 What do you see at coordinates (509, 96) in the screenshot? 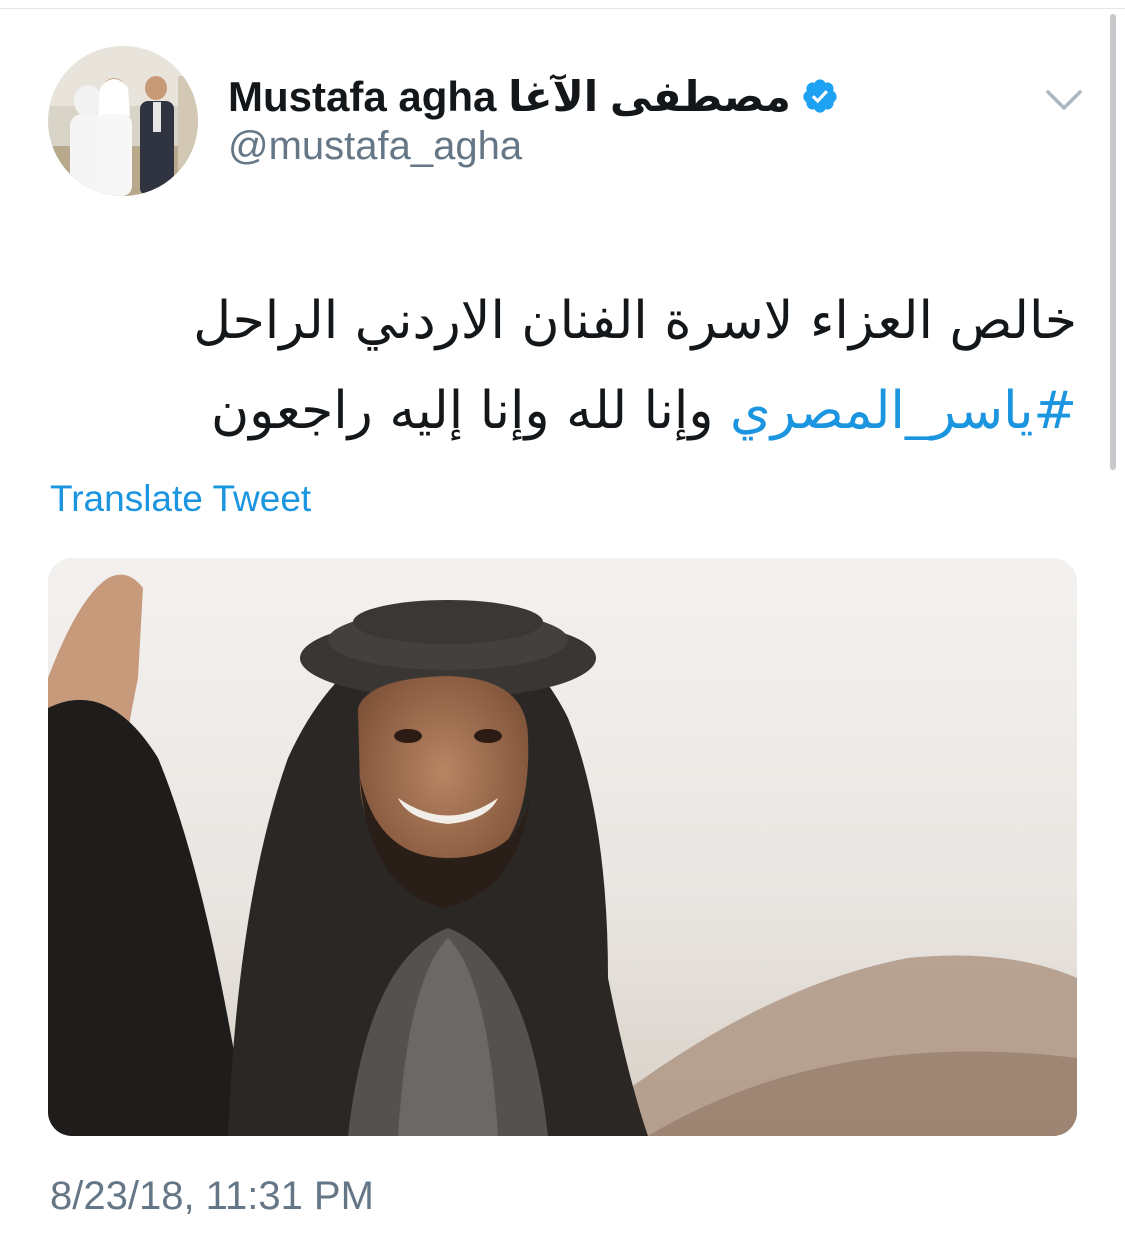
I see `author-display-name: Mustafa agha مصطفى الآغا` at bounding box center [509, 96].